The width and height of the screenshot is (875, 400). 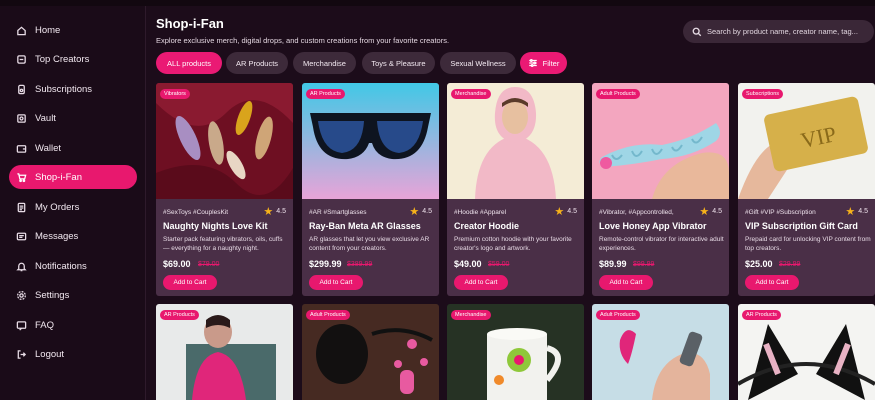 What do you see at coordinates (73, 207) in the screenshot?
I see `sidebar-item-my-orders: My Orders` at bounding box center [73, 207].